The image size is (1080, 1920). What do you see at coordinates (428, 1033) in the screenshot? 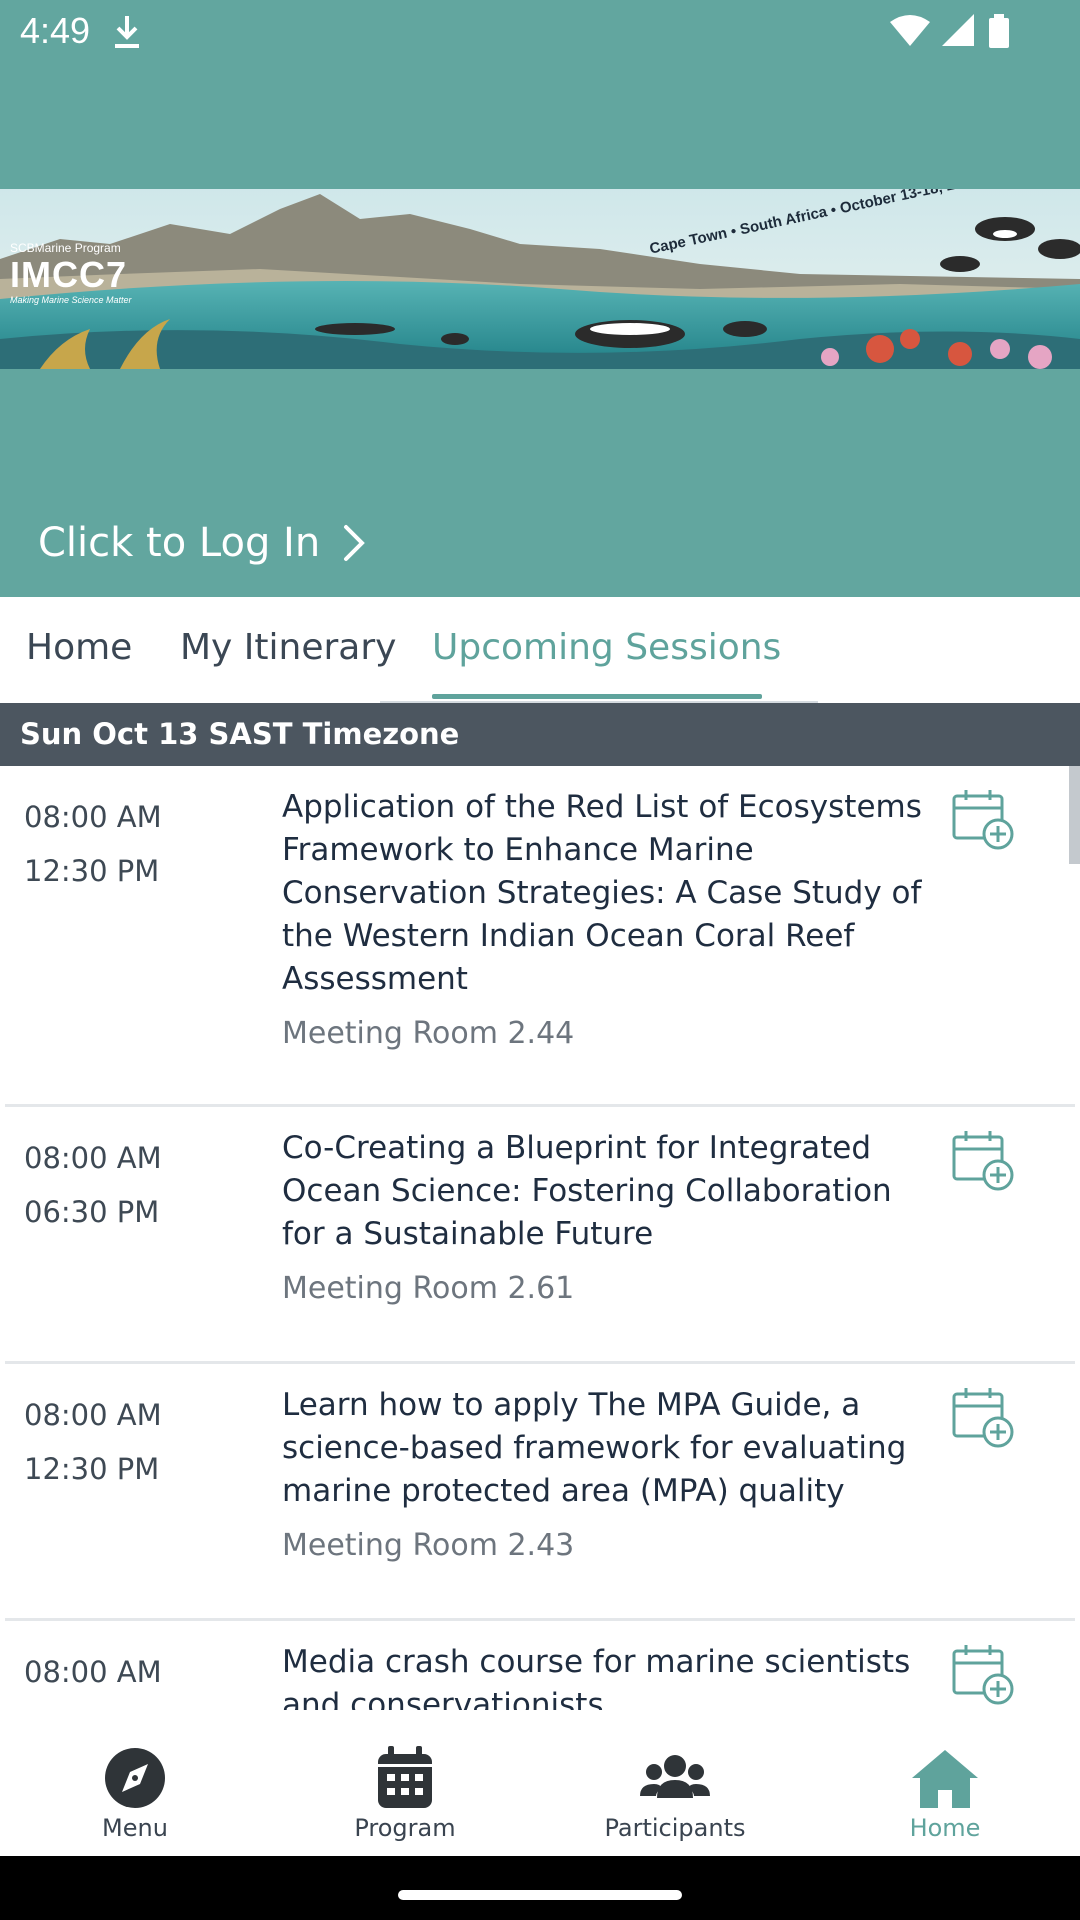
I see `session-room: Meeting Room 2.44` at bounding box center [428, 1033].